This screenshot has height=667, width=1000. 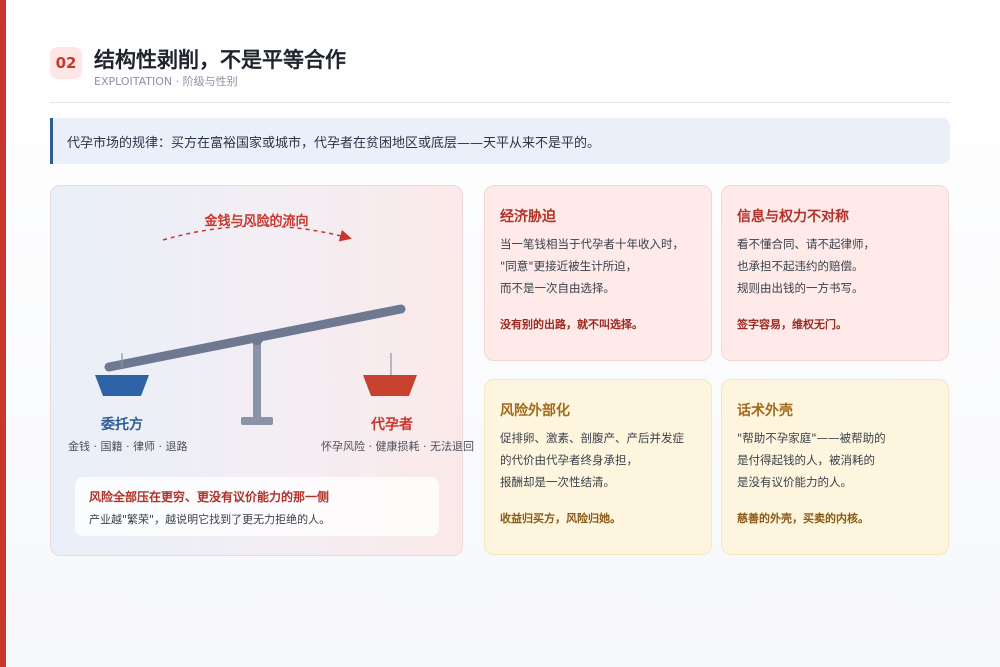 I want to click on card-line: 规则由出钱的一方书写。, so click(x=800, y=288).